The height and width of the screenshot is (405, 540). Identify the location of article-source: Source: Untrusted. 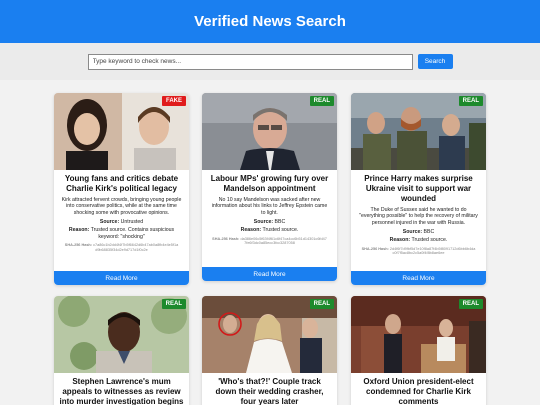
(121, 221).